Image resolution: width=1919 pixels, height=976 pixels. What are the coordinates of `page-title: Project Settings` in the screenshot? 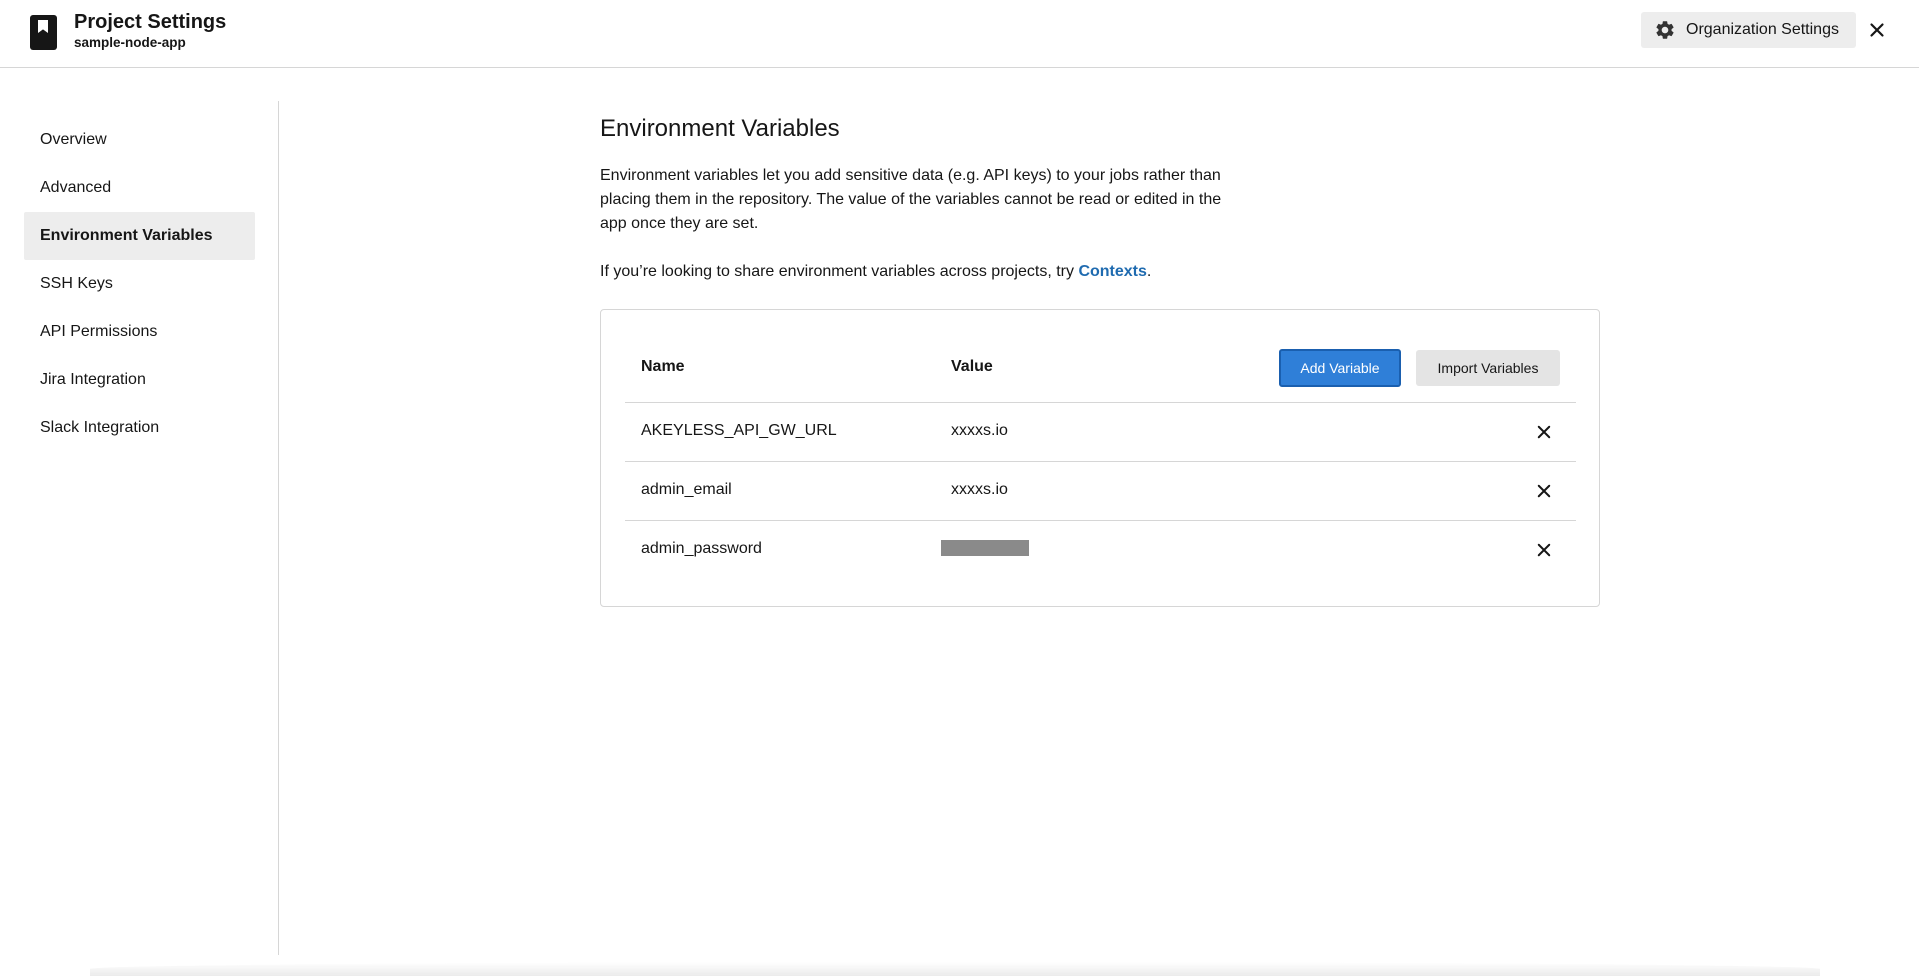 It's located at (150, 22).